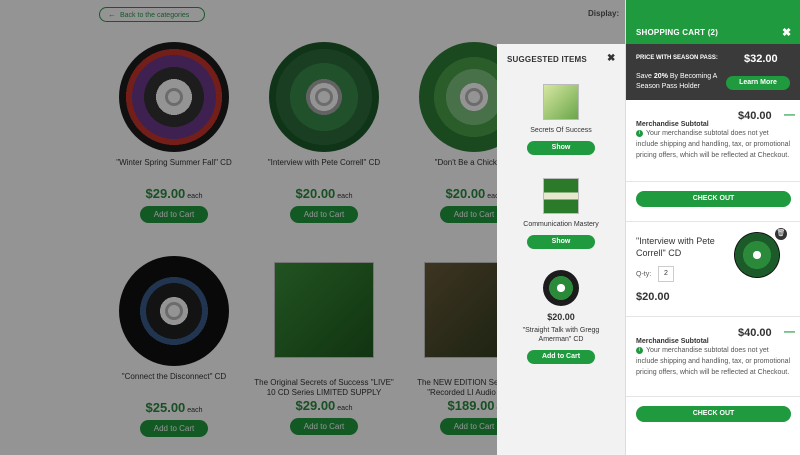  I want to click on suggested-item: Secrets Of Success Show, so click(561, 119).